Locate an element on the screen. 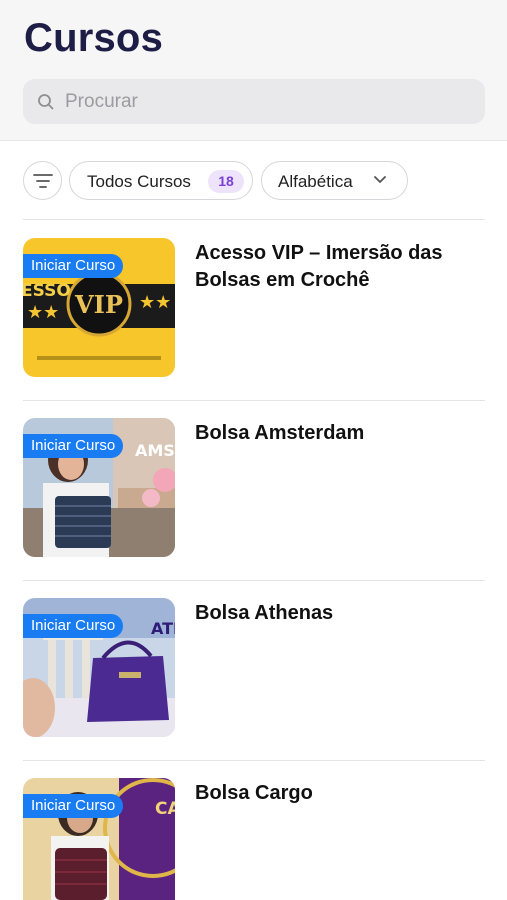  all-courses-chip: Todos Cursos 18 is located at coordinates (161, 180).